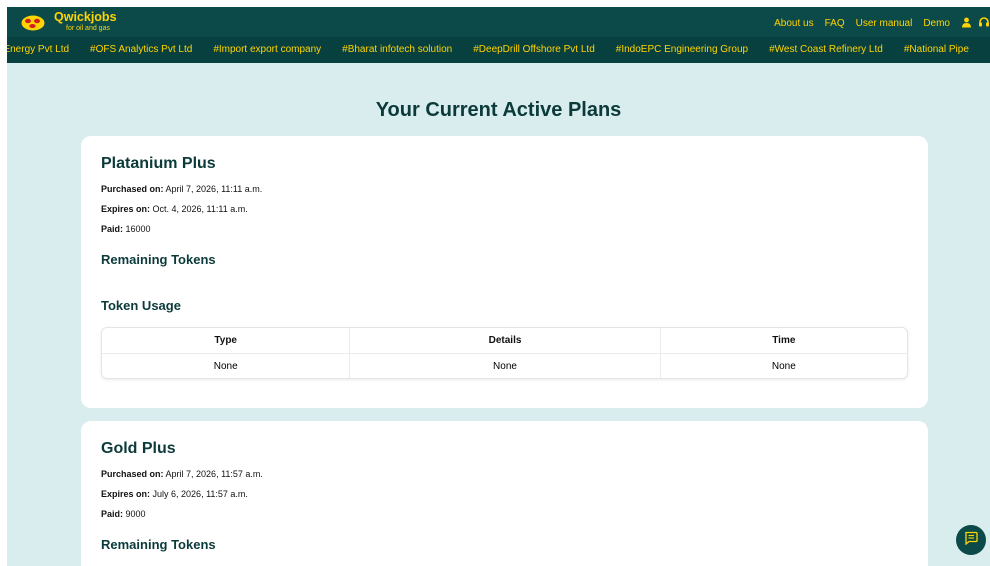  What do you see at coordinates (135, 514) in the screenshot?
I see `paid-value: 9000` at bounding box center [135, 514].